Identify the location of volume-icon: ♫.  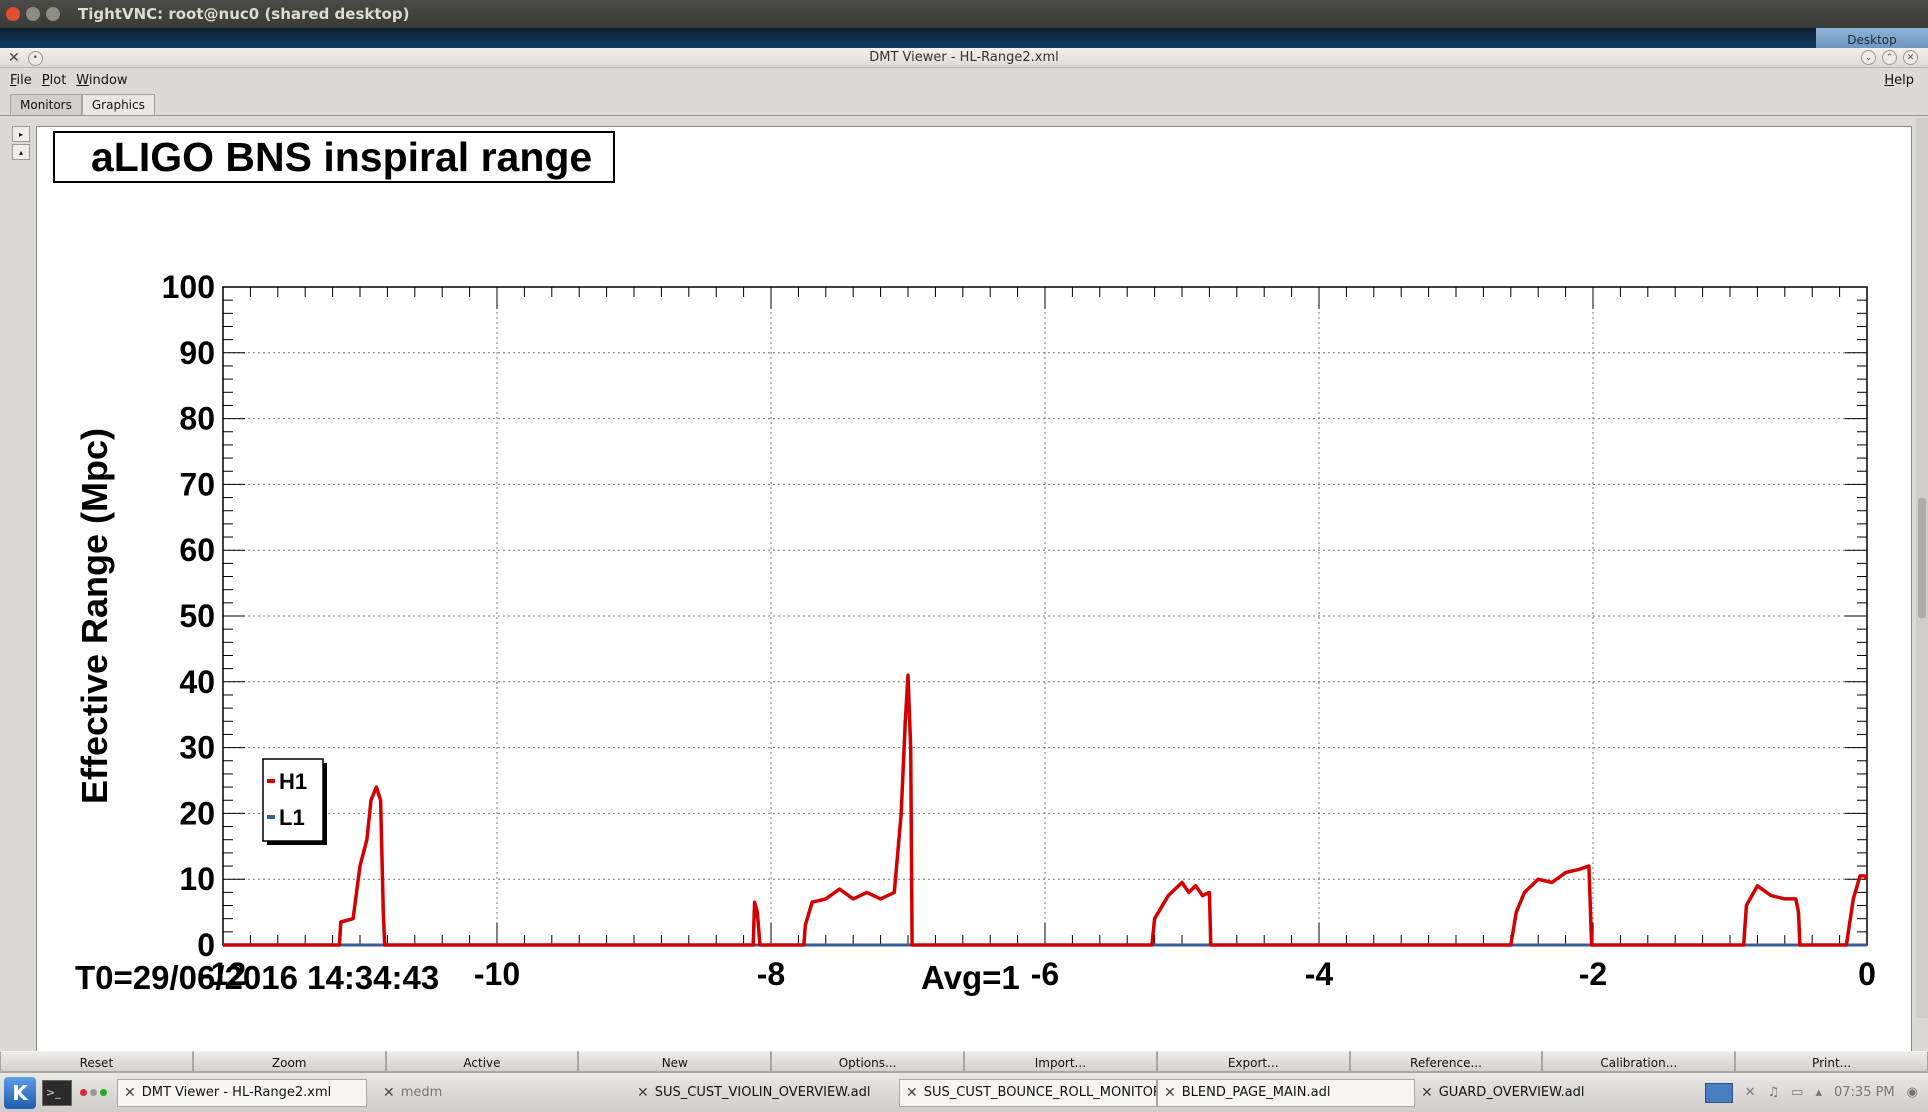
(1774, 1092).